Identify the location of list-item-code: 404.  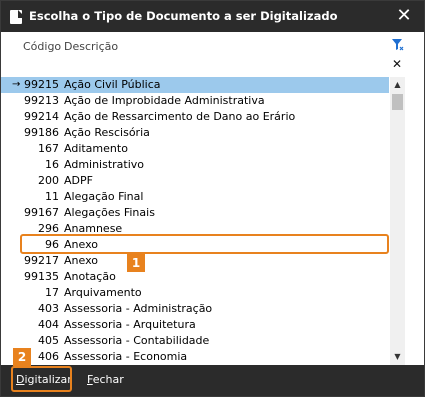
(48, 324).